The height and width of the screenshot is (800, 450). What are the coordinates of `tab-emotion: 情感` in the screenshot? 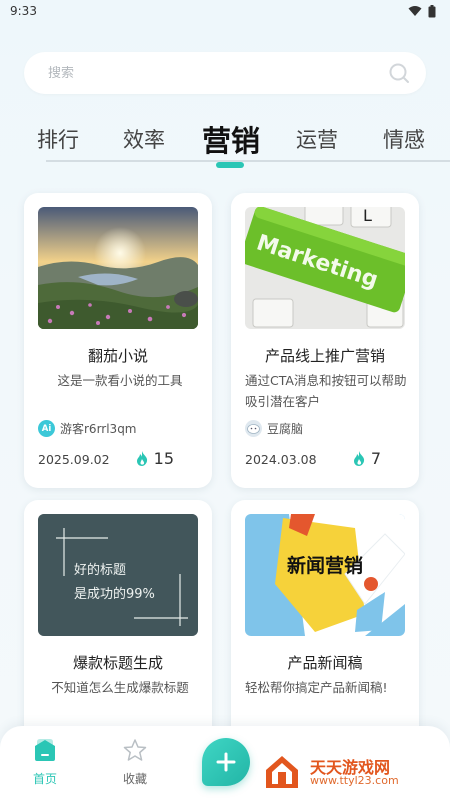 It's located at (404, 139).